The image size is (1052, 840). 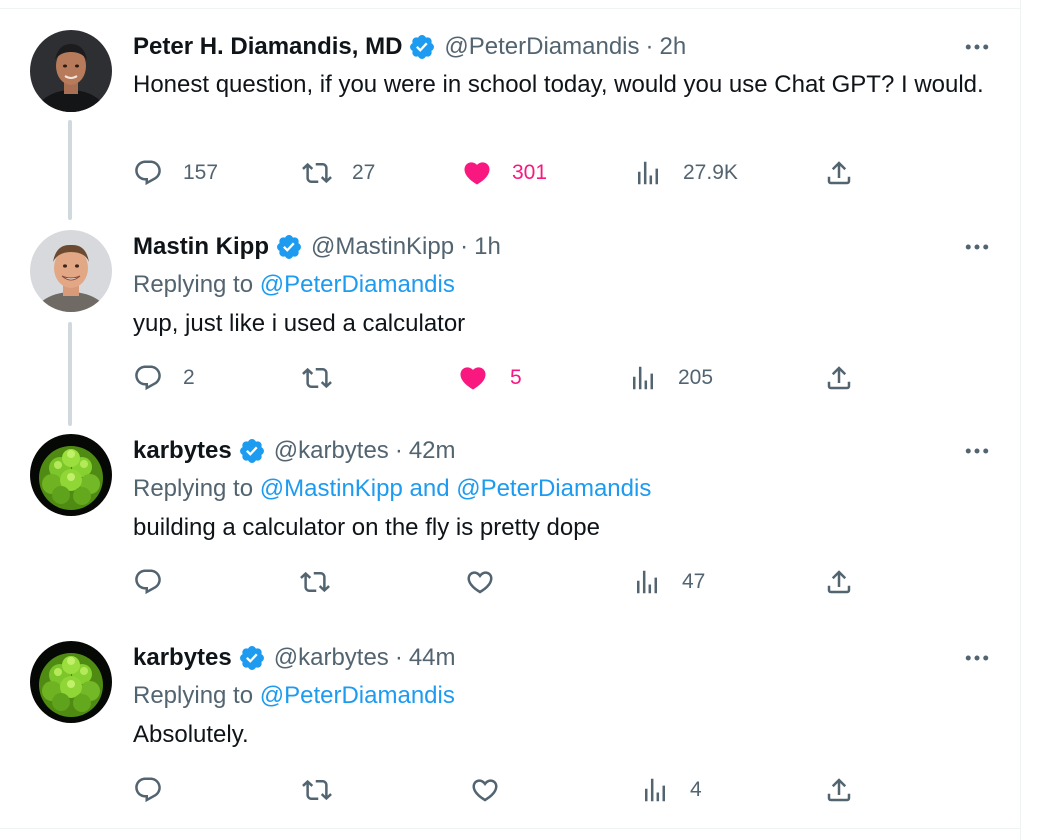 What do you see at coordinates (696, 377) in the screenshot?
I see `view-count: 205` at bounding box center [696, 377].